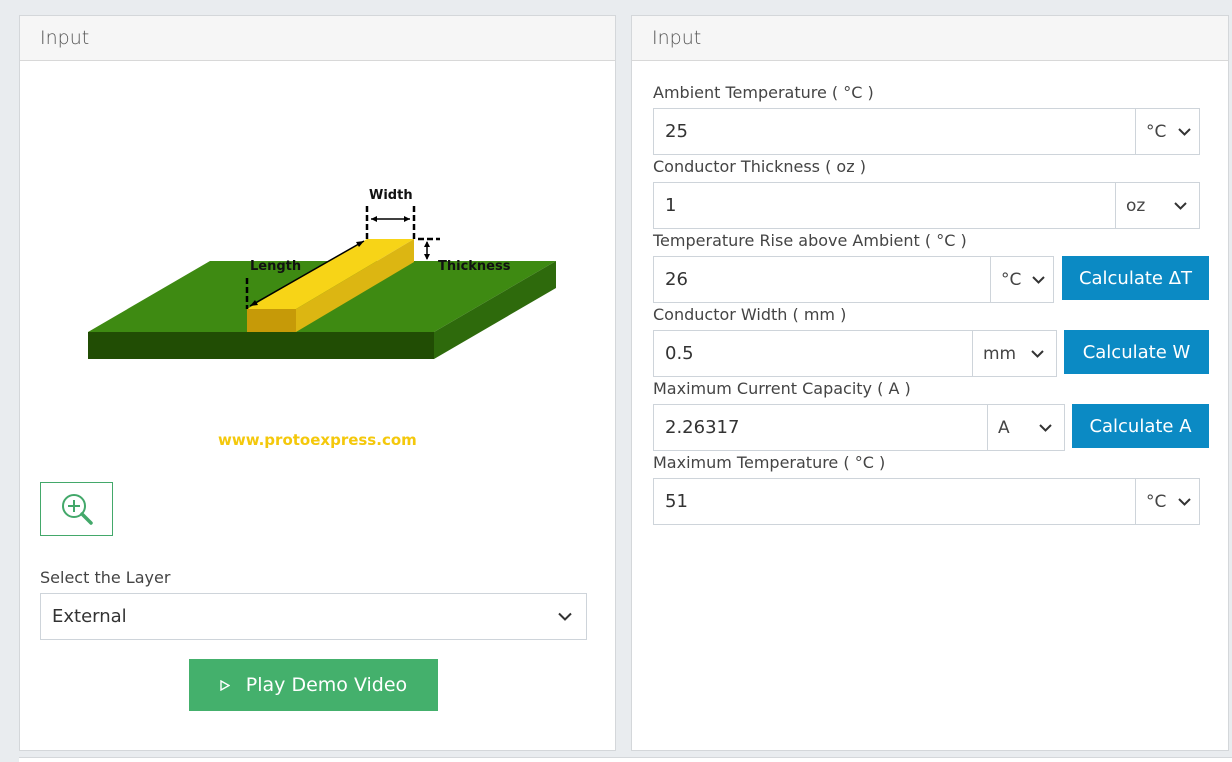 The width and height of the screenshot is (1232, 762). Describe the element at coordinates (1136, 205) in the screenshot. I see `unit-label: oz` at that location.